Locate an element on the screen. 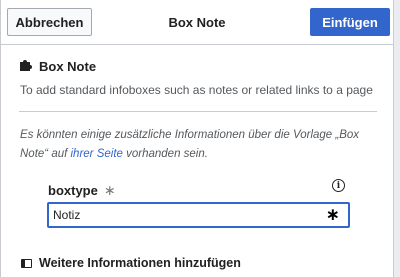 This screenshot has height=277, width=400. info-icon: i is located at coordinates (338, 185).